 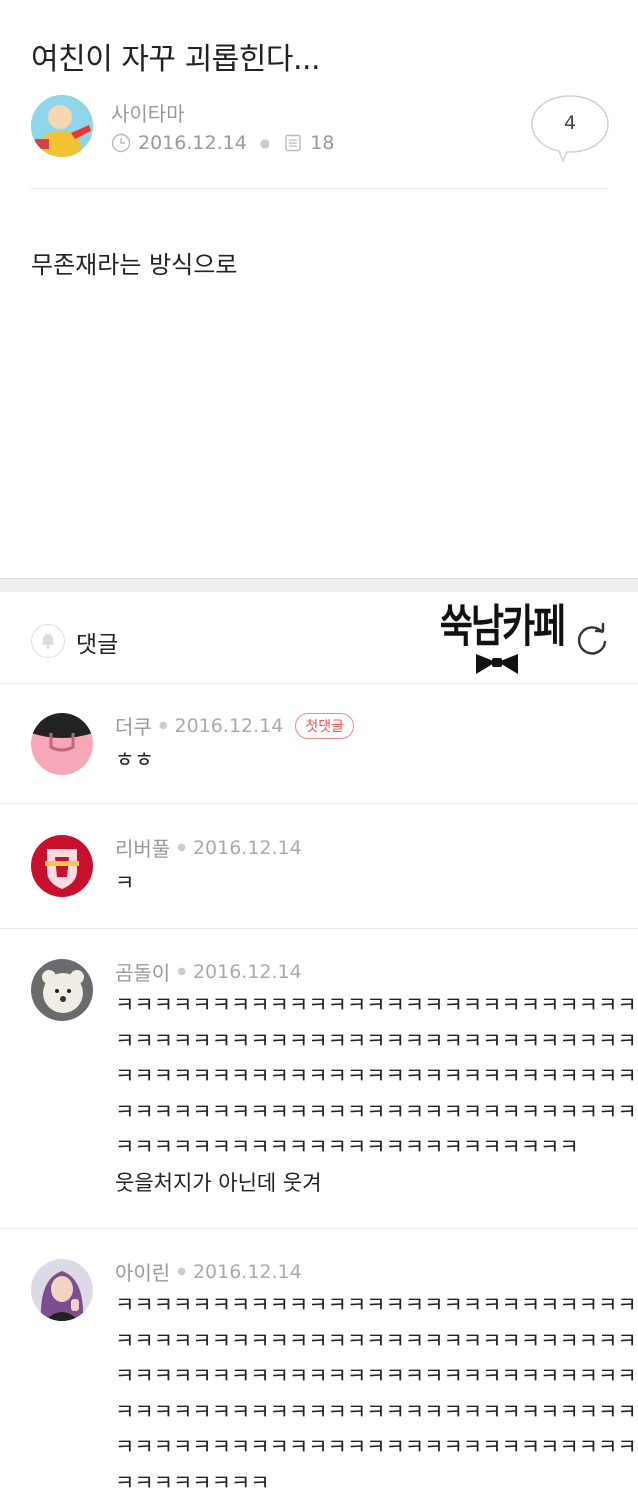 What do you see at coordinates (502, 626) in the screenshot?
I see `svg-text: 쑥남카페` at bounding box center [502, 626].